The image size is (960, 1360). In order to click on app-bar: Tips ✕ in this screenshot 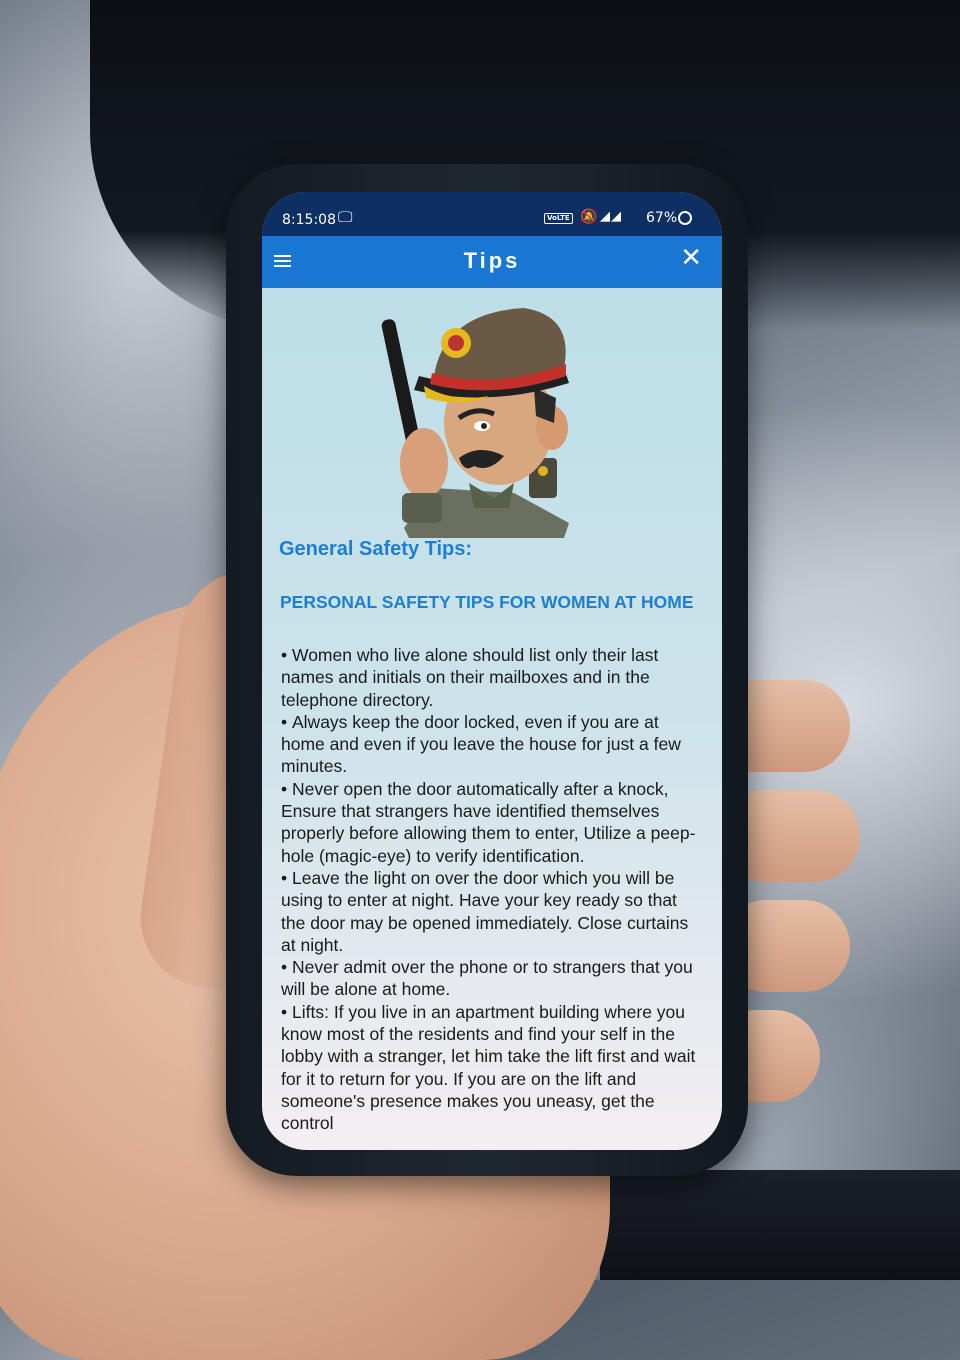, I will do `click(492, 262)`.